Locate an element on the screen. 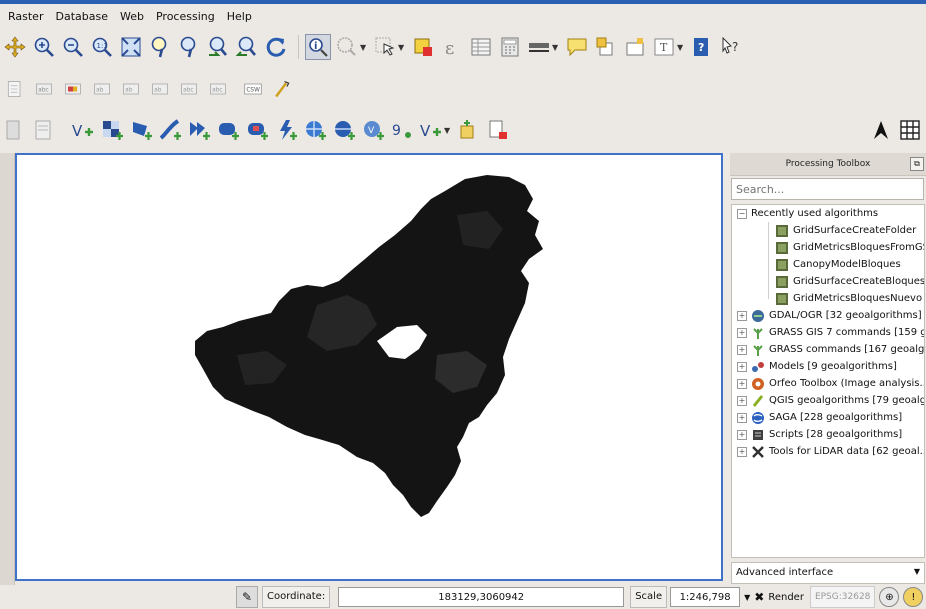  collapse-icon: − is located at coordinates (742, 213).